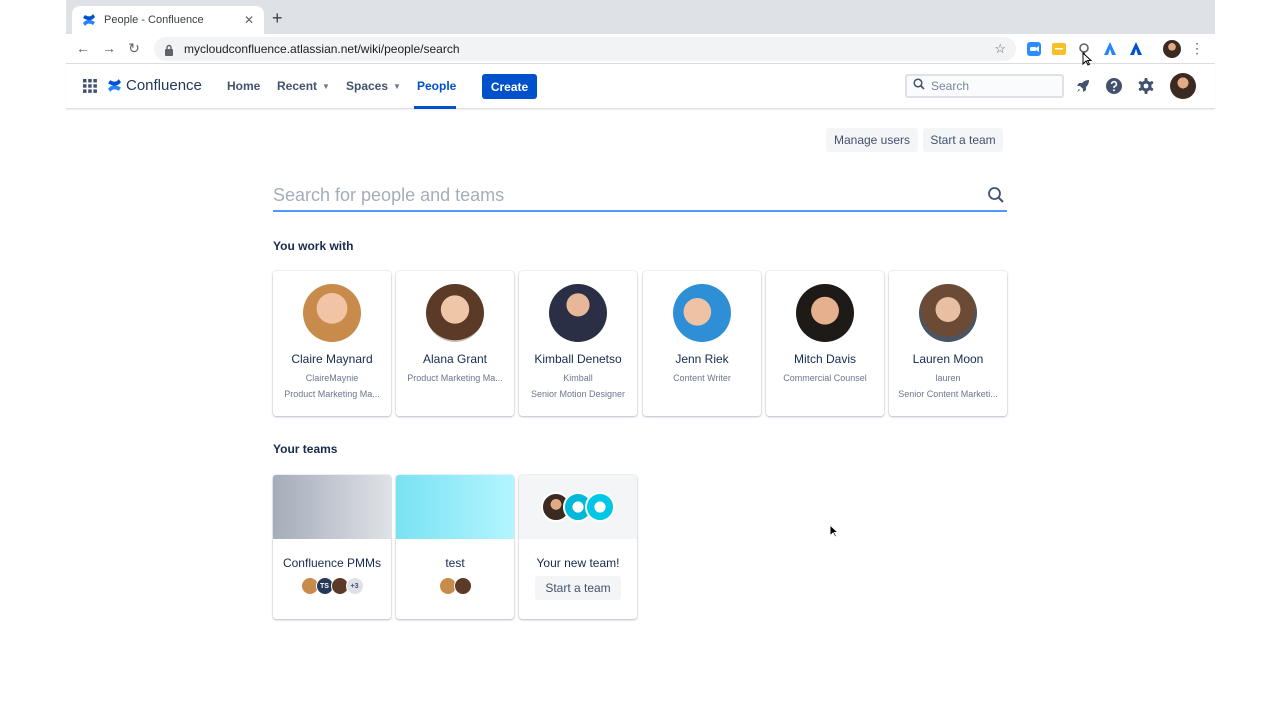 Image resolution: width=1280 pixels, height=720 pixels. I want to click on app-switcher-icon, so click(90, 86).